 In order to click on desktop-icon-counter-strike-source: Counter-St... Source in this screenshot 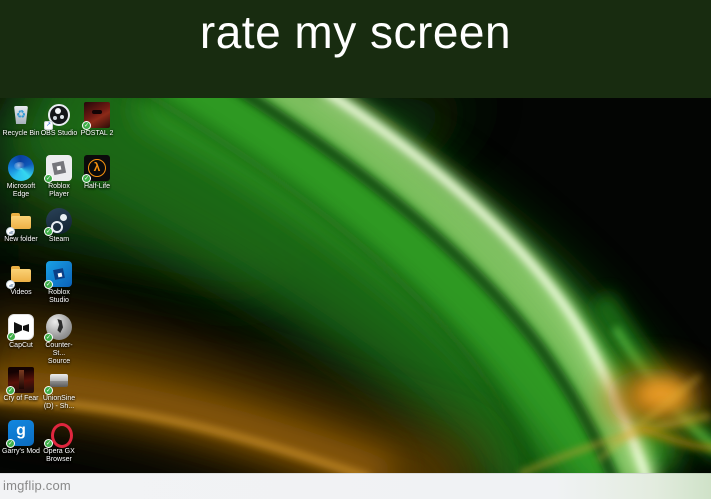, I will do `click(59, 340)`.